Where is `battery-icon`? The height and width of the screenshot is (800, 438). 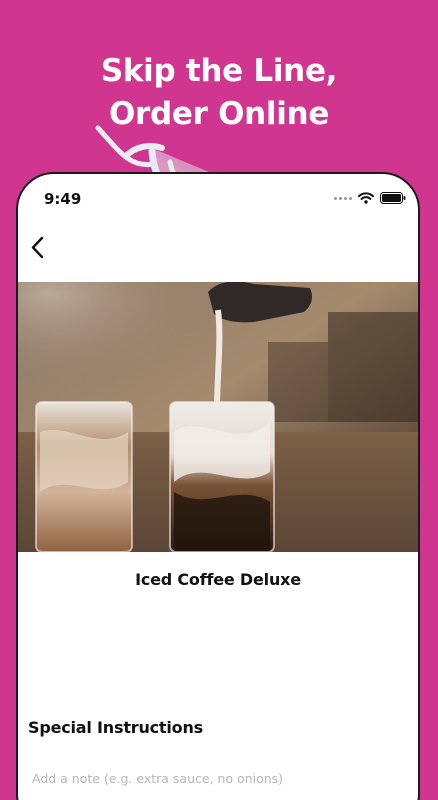 battery-icon is located at coordinates (393, 198).